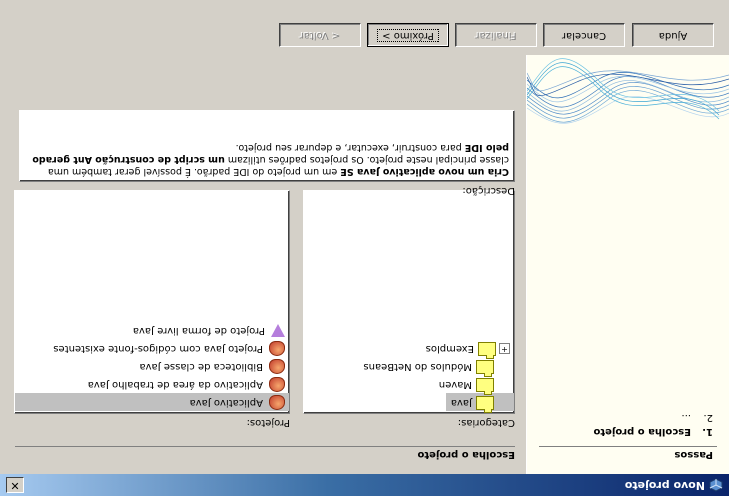 Image resolution: width=729 pixels, height=496 pixels. What do you see at coordinates (424, 171) in the screenshot?
I see `description-bold-1: Cria um novo aplicativo Java SE` at bounding box center [424, 171].